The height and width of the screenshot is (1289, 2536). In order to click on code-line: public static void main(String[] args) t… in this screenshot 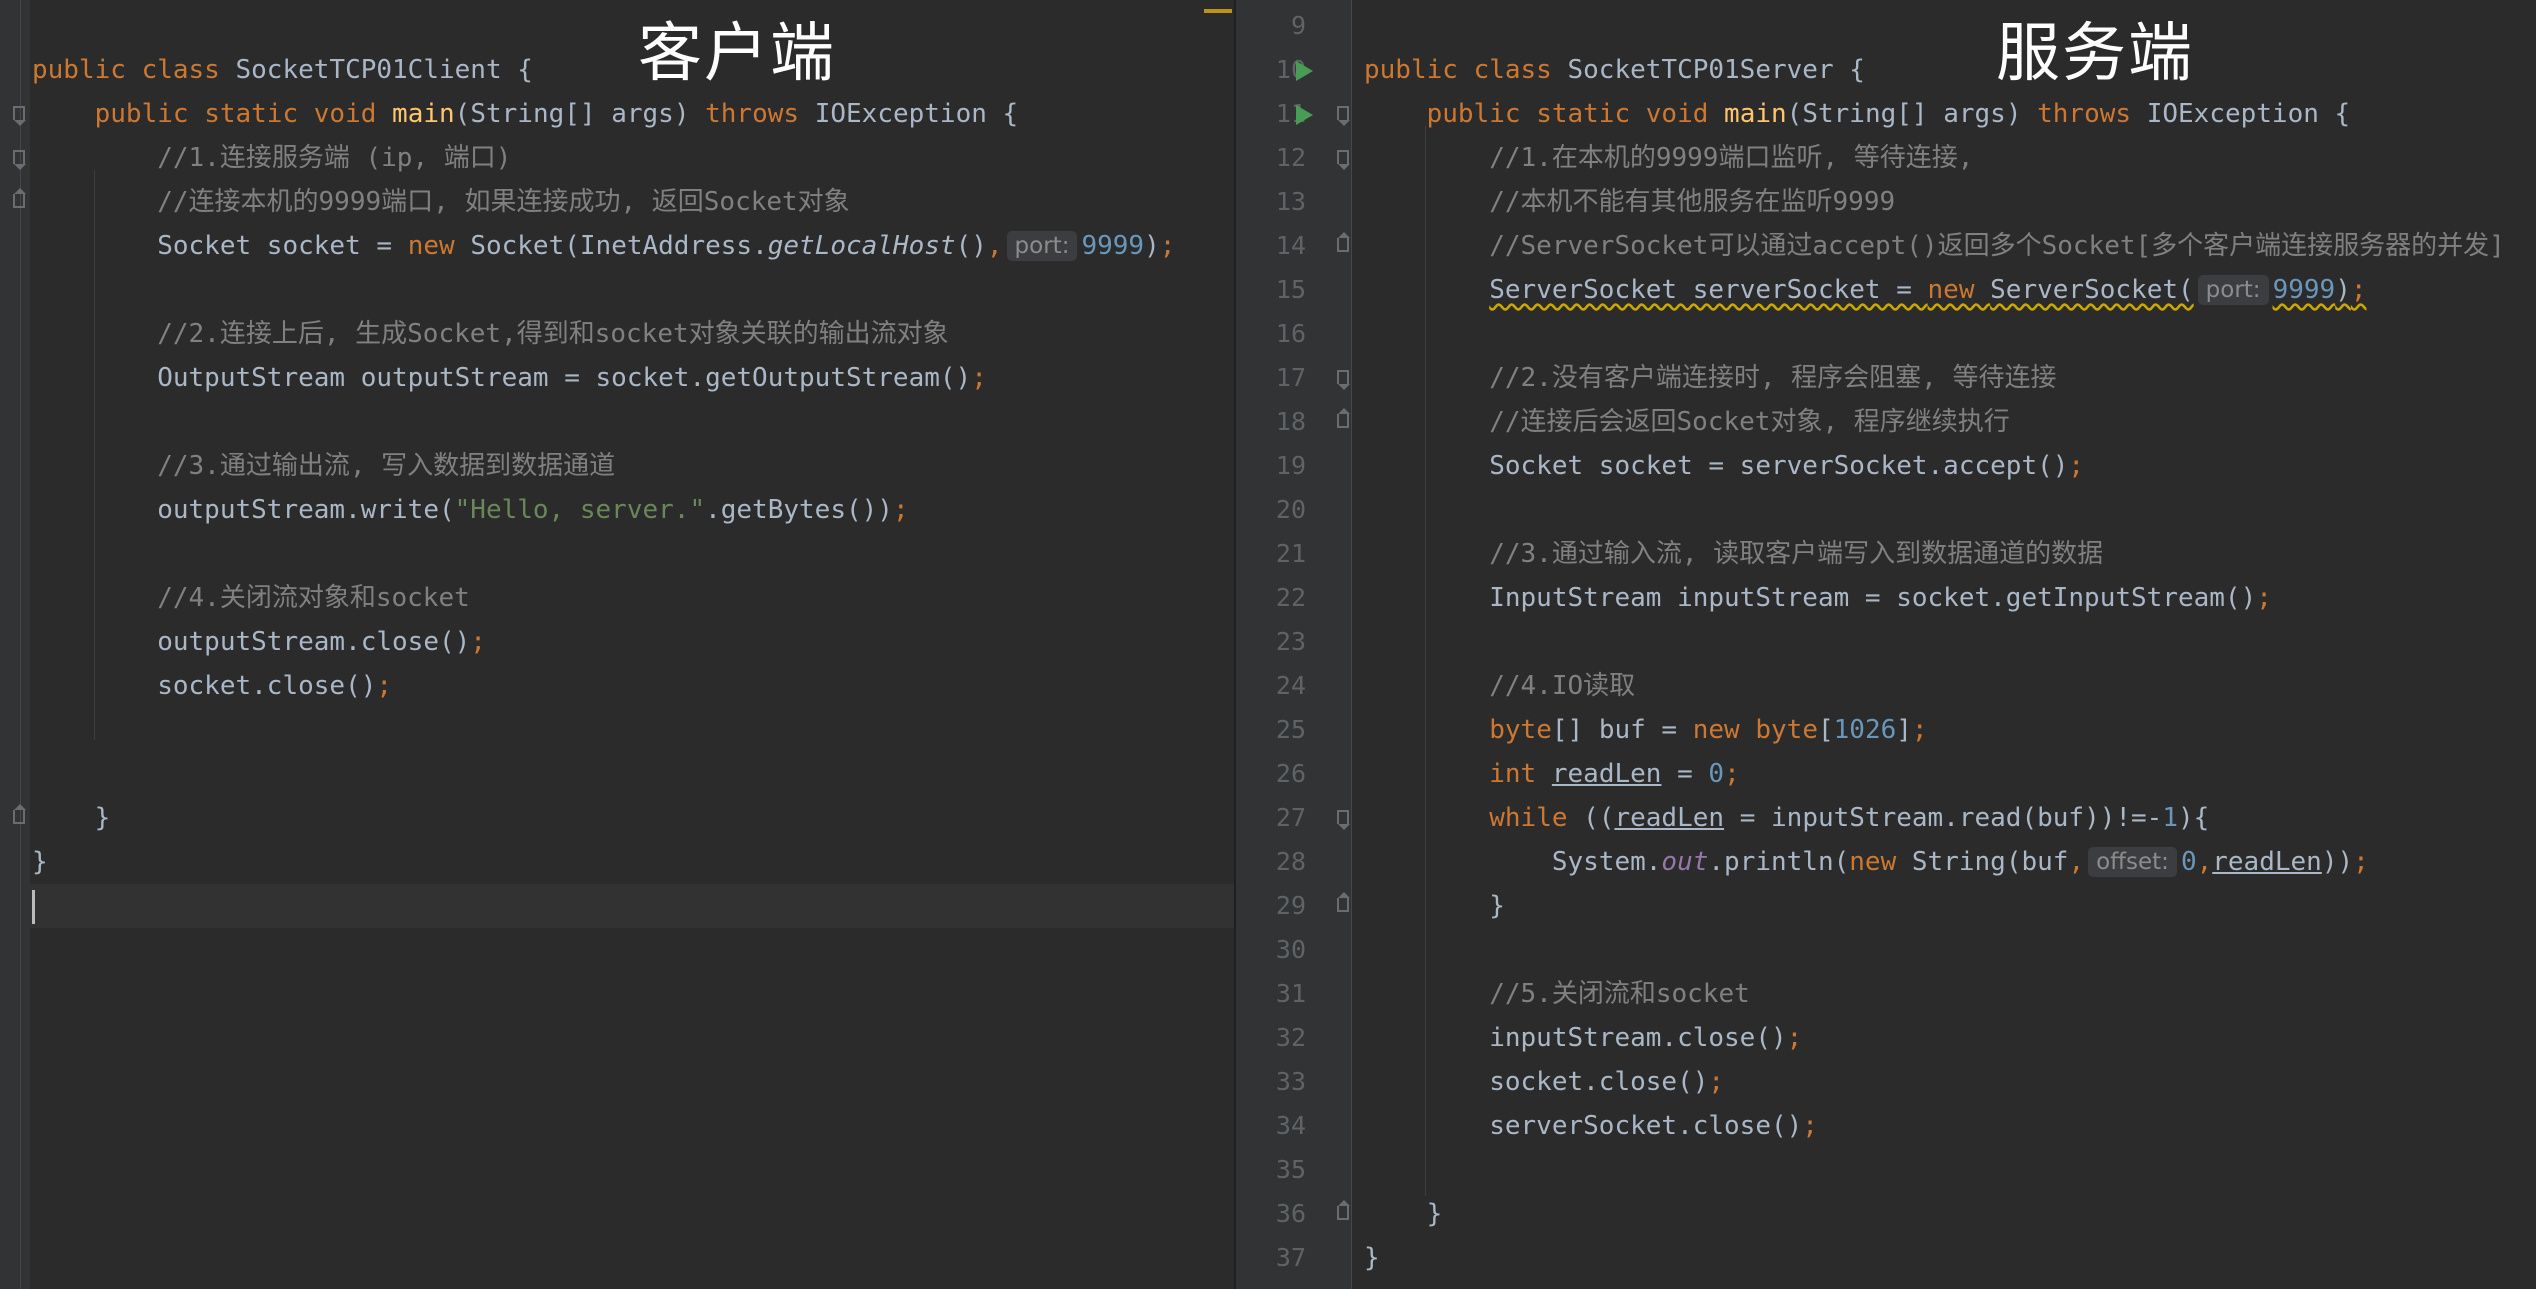, I will do `click(617, 114)`.